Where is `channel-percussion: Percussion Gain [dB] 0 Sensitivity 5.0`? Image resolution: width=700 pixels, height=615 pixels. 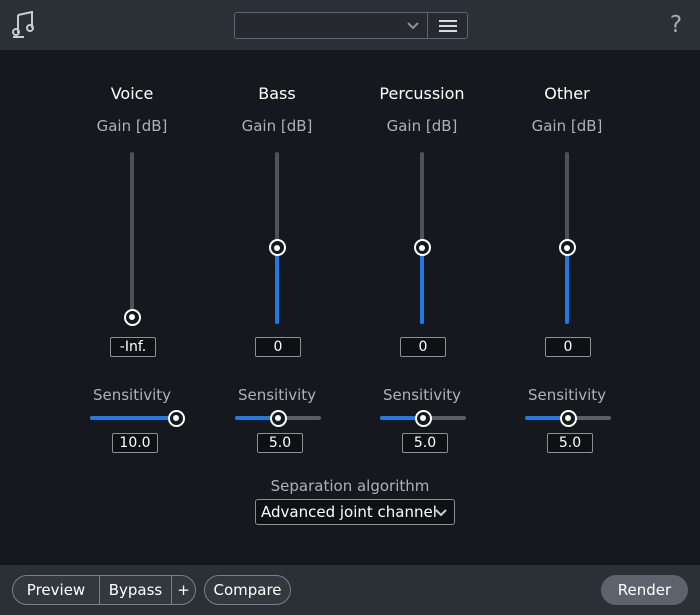
channel-percussion: Percussion Gain [dB] 0 Sensitivity 5.0 is located at coordinates (422, 260).